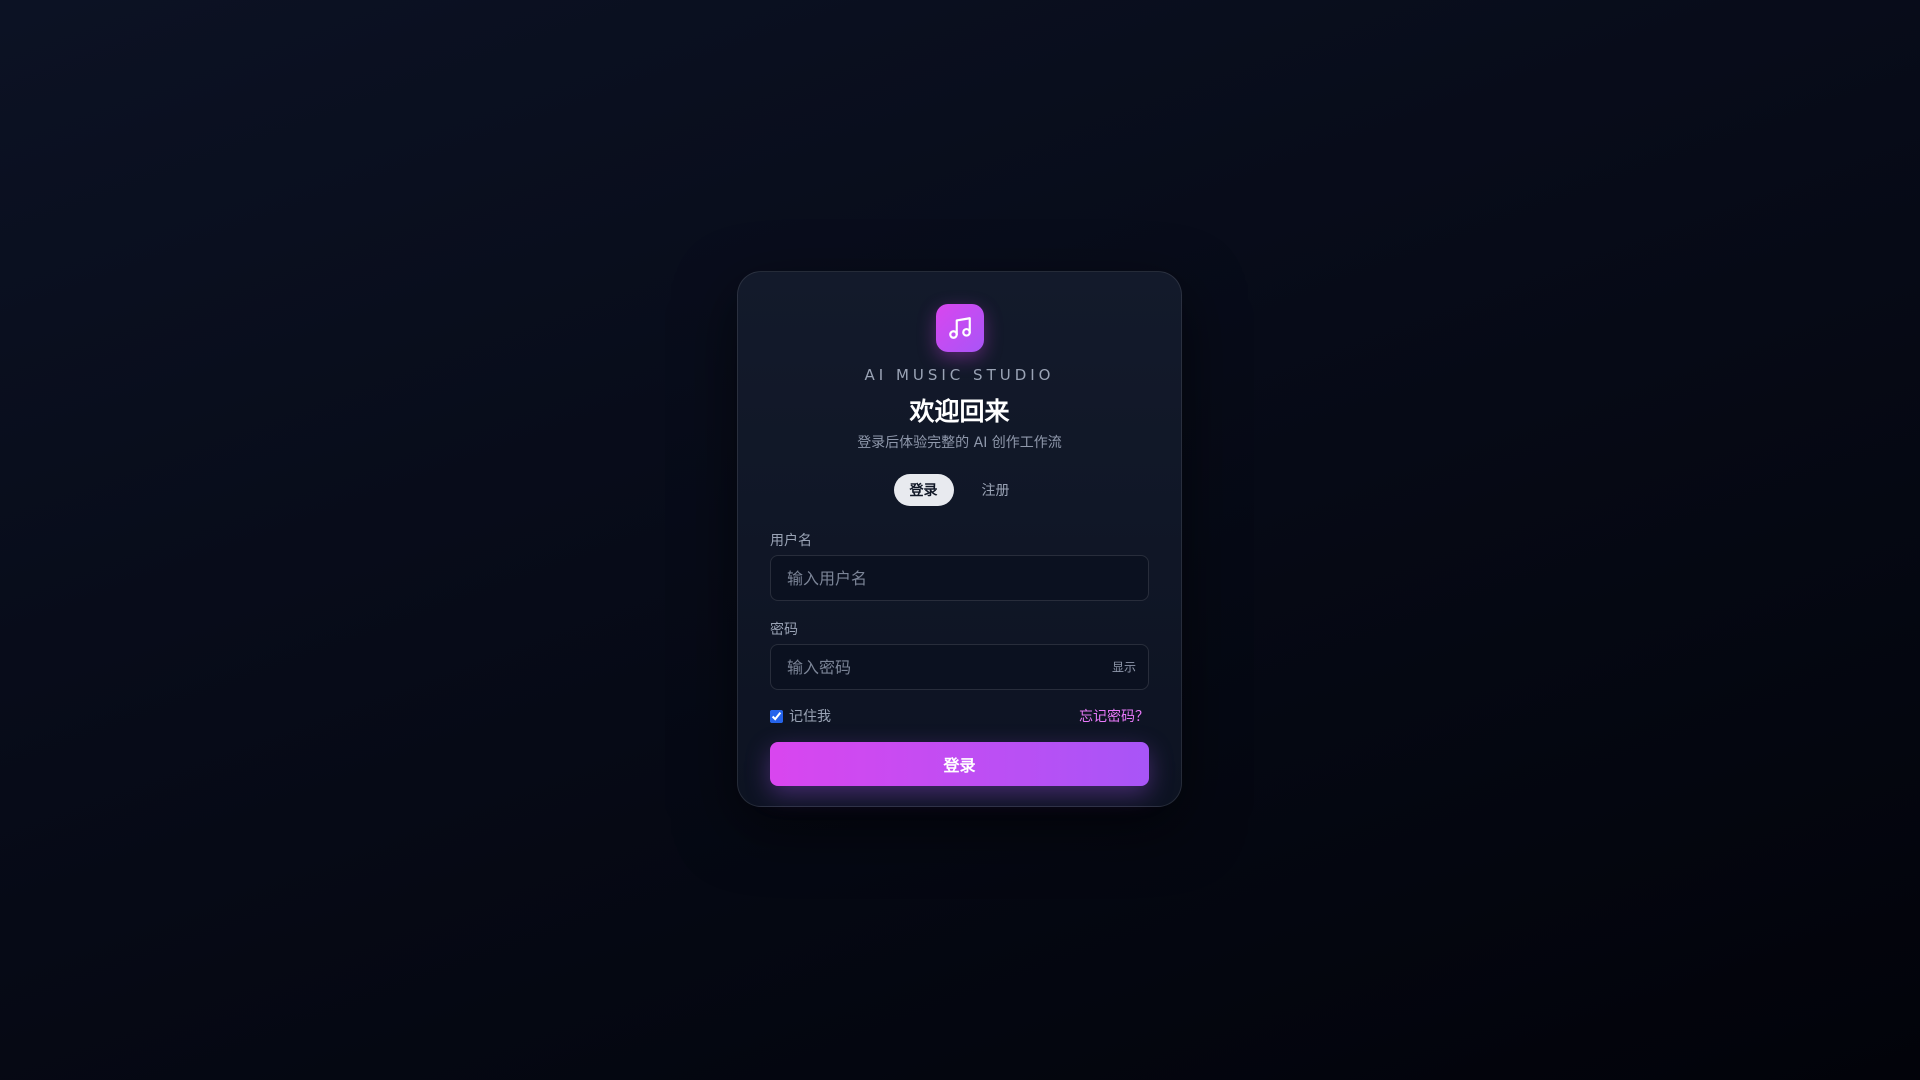 The width and height of the screenshot is (1920, 1080). I want to click on music-note-icon, so click(959, 328).